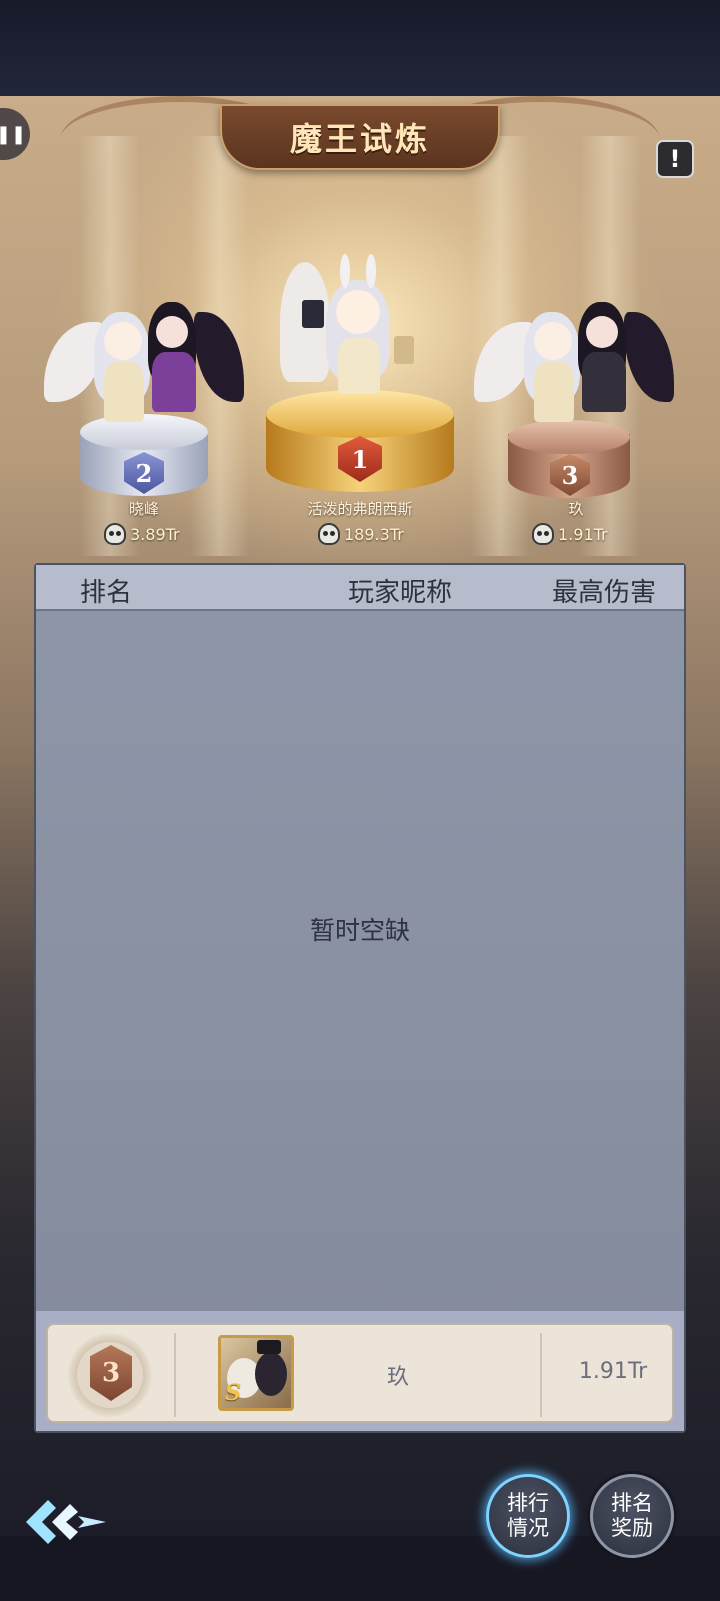 Image resolution: width=720 pixels, height=1601 pixels. I want to click on podium-first-name: 活泼的弗朗西斯, so click(360, 509).